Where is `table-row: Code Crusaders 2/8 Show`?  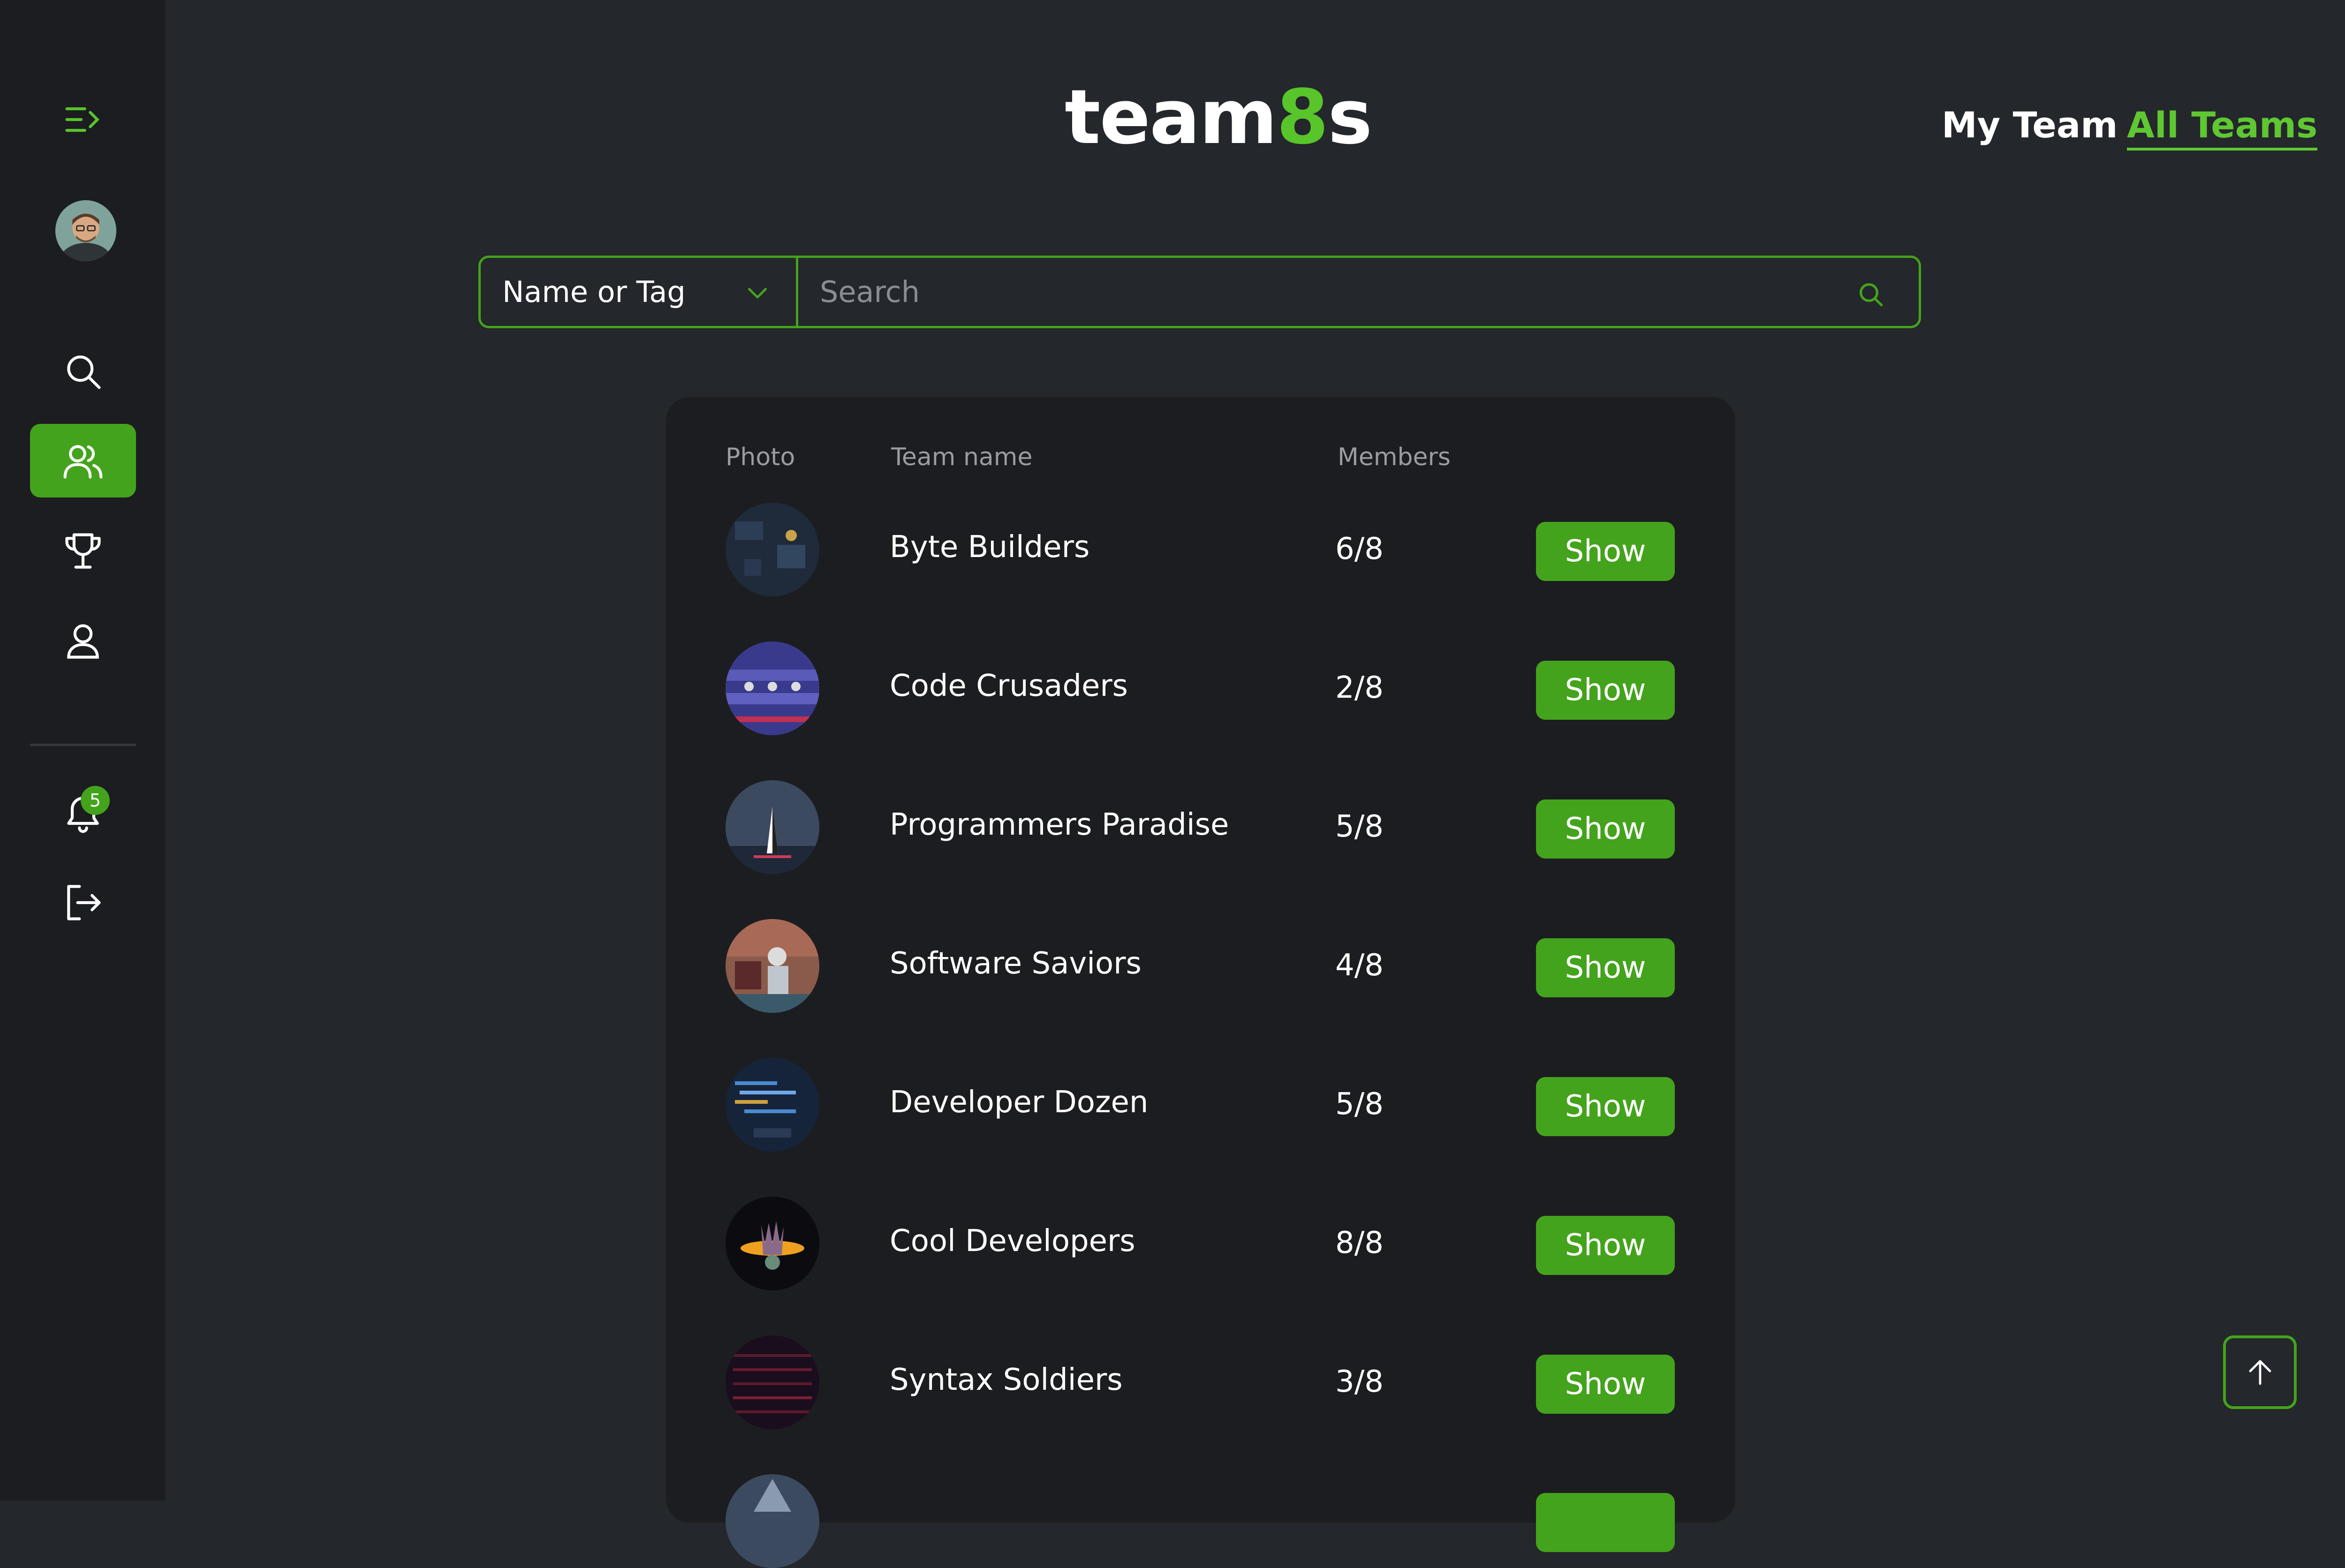 table-row: Code Crusaders 2/8 Show is located at coordinates (1172, 688).